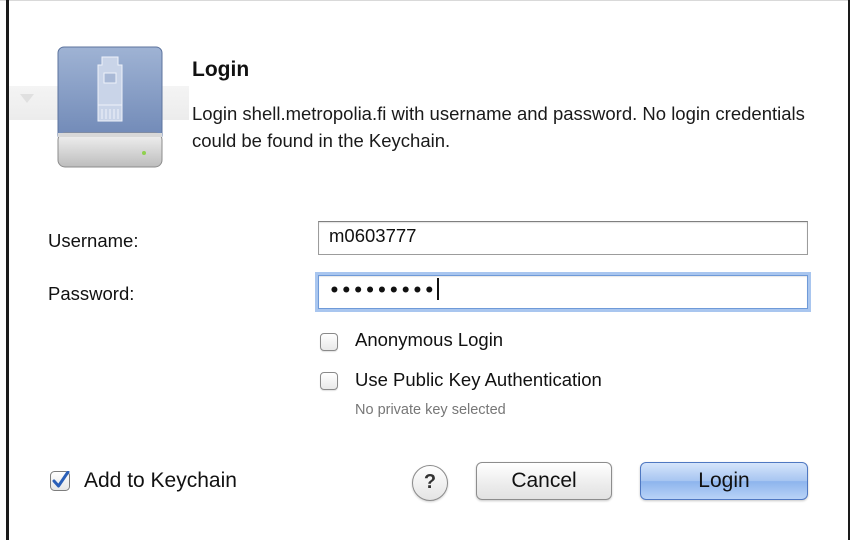 Image resolution: width=850 pixels, height=540 pixels. Describe the element at coordinates (478, 379) in the screenshot. I see `public-key-auth-label: Use Public Key Authentication` at that location.